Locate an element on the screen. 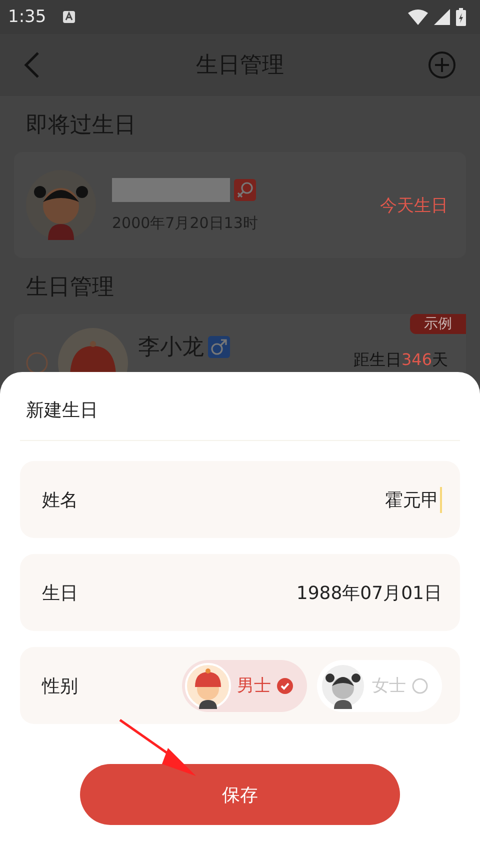  status-time: 1:35 is located at coordinates (27, 17).